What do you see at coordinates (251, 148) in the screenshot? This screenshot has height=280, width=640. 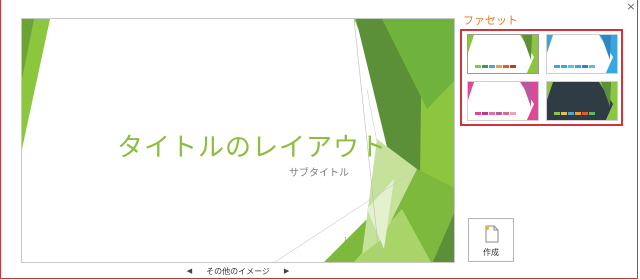 I see `slide-title: タイトルのレイアウト` at bounding box center [251, 148].